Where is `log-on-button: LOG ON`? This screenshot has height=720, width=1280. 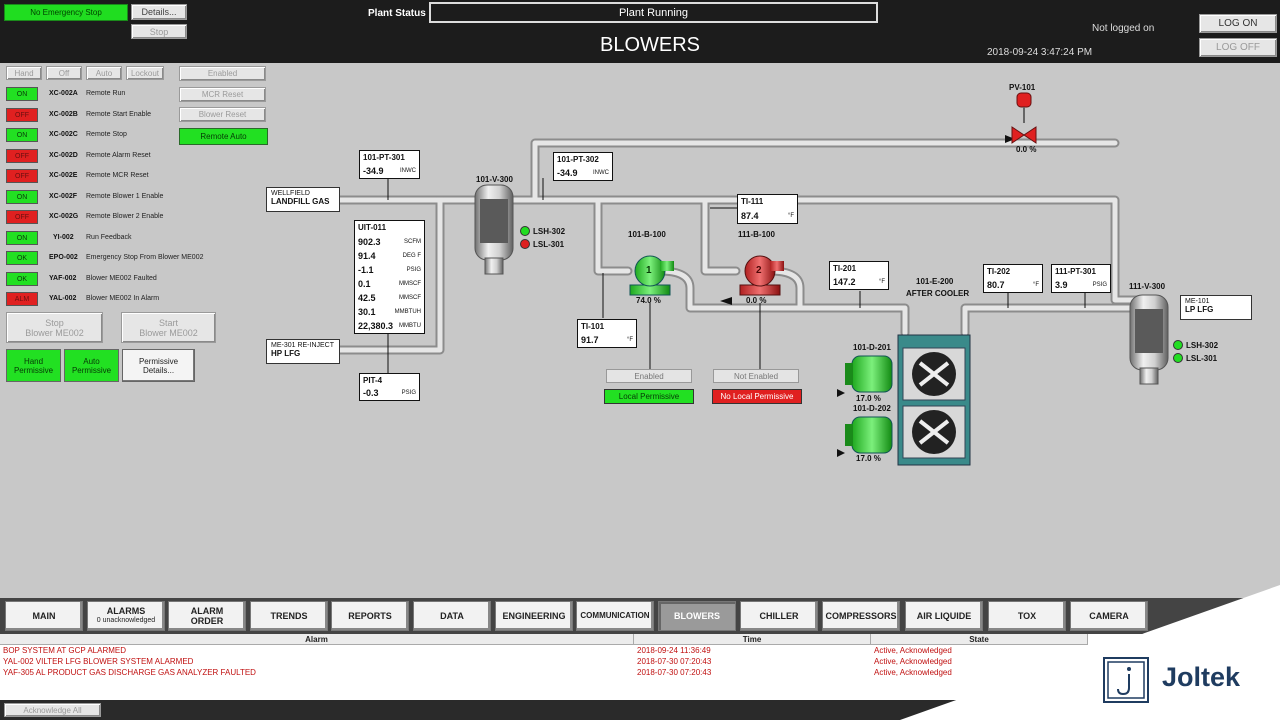
log-on-button: LOG ON is located at coordinates (1238, 23).